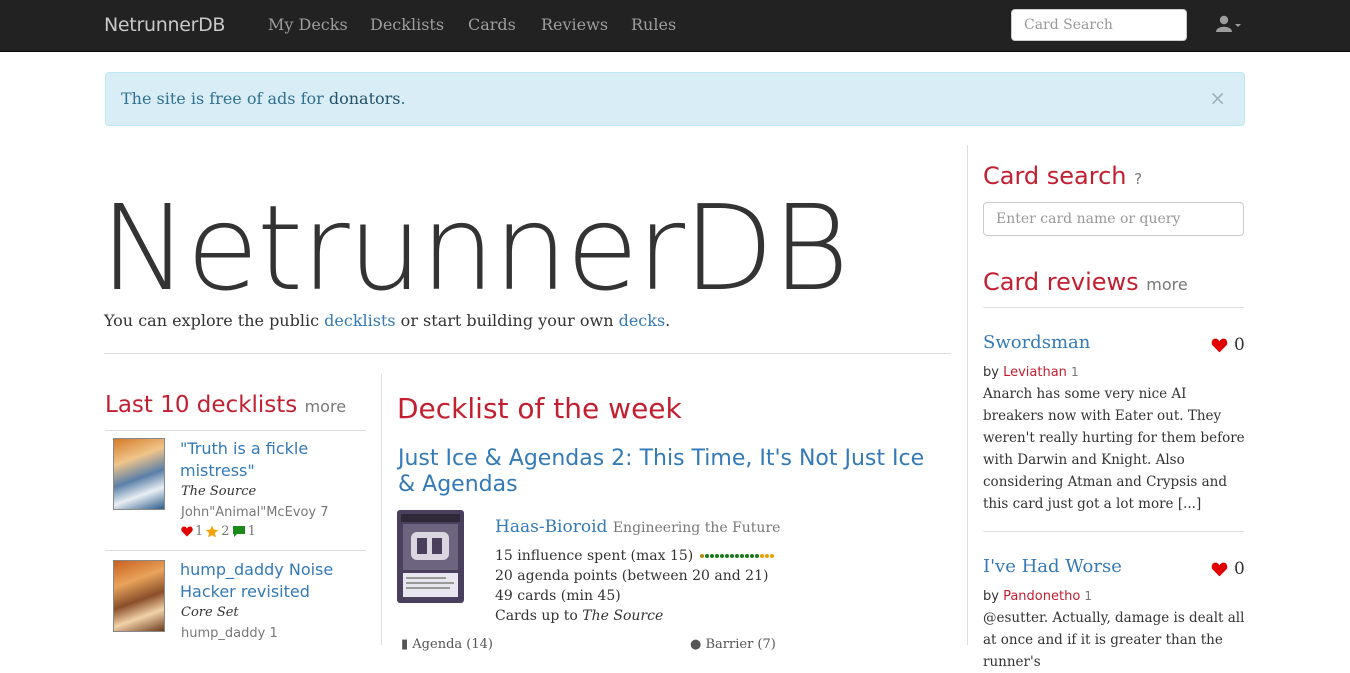  What do you see at coordinates (1041, 596) in the screenshot?
I see `review-author-link: Pandonetho` at bounding box center [1041, 596].